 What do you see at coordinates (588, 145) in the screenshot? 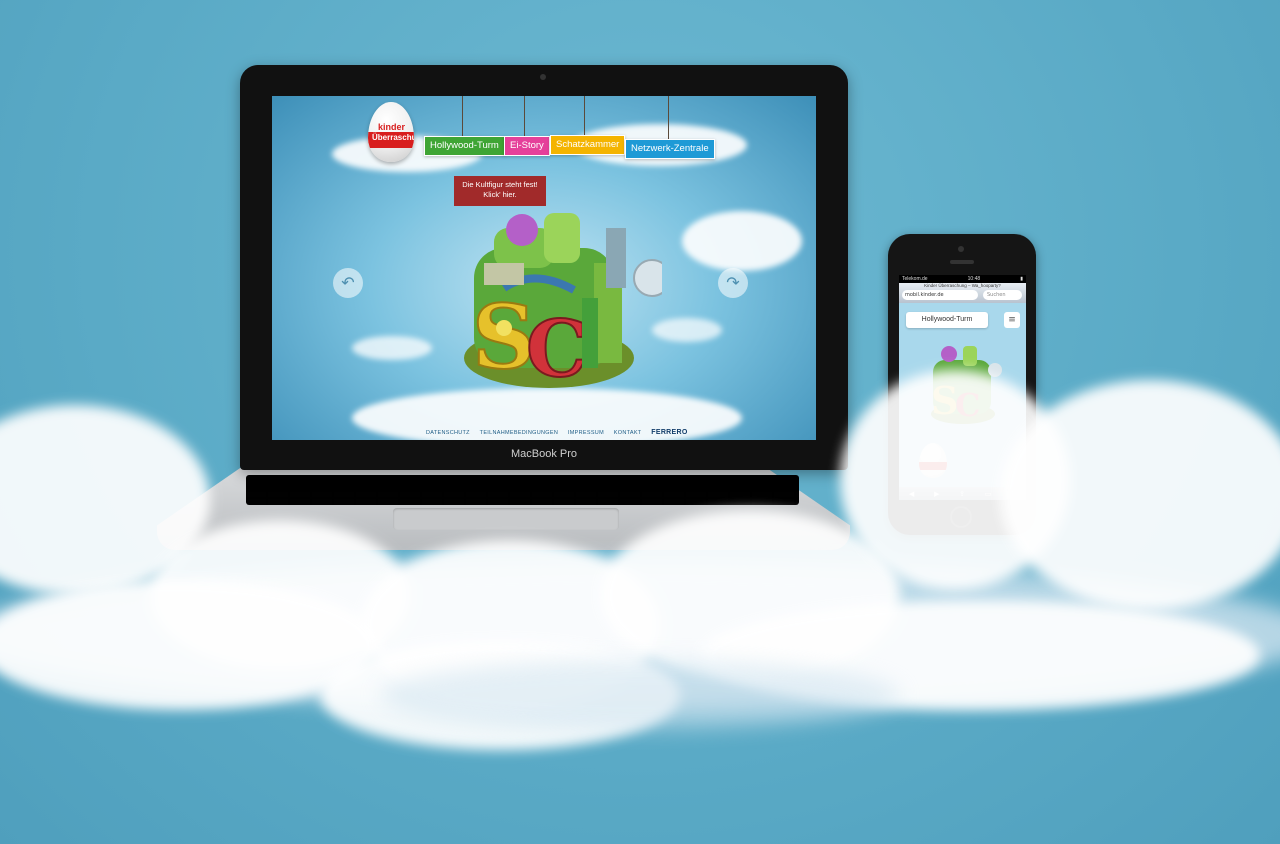
I see `nav-schatzkammer: Schatzkammer` at bounding box center [588, 145].